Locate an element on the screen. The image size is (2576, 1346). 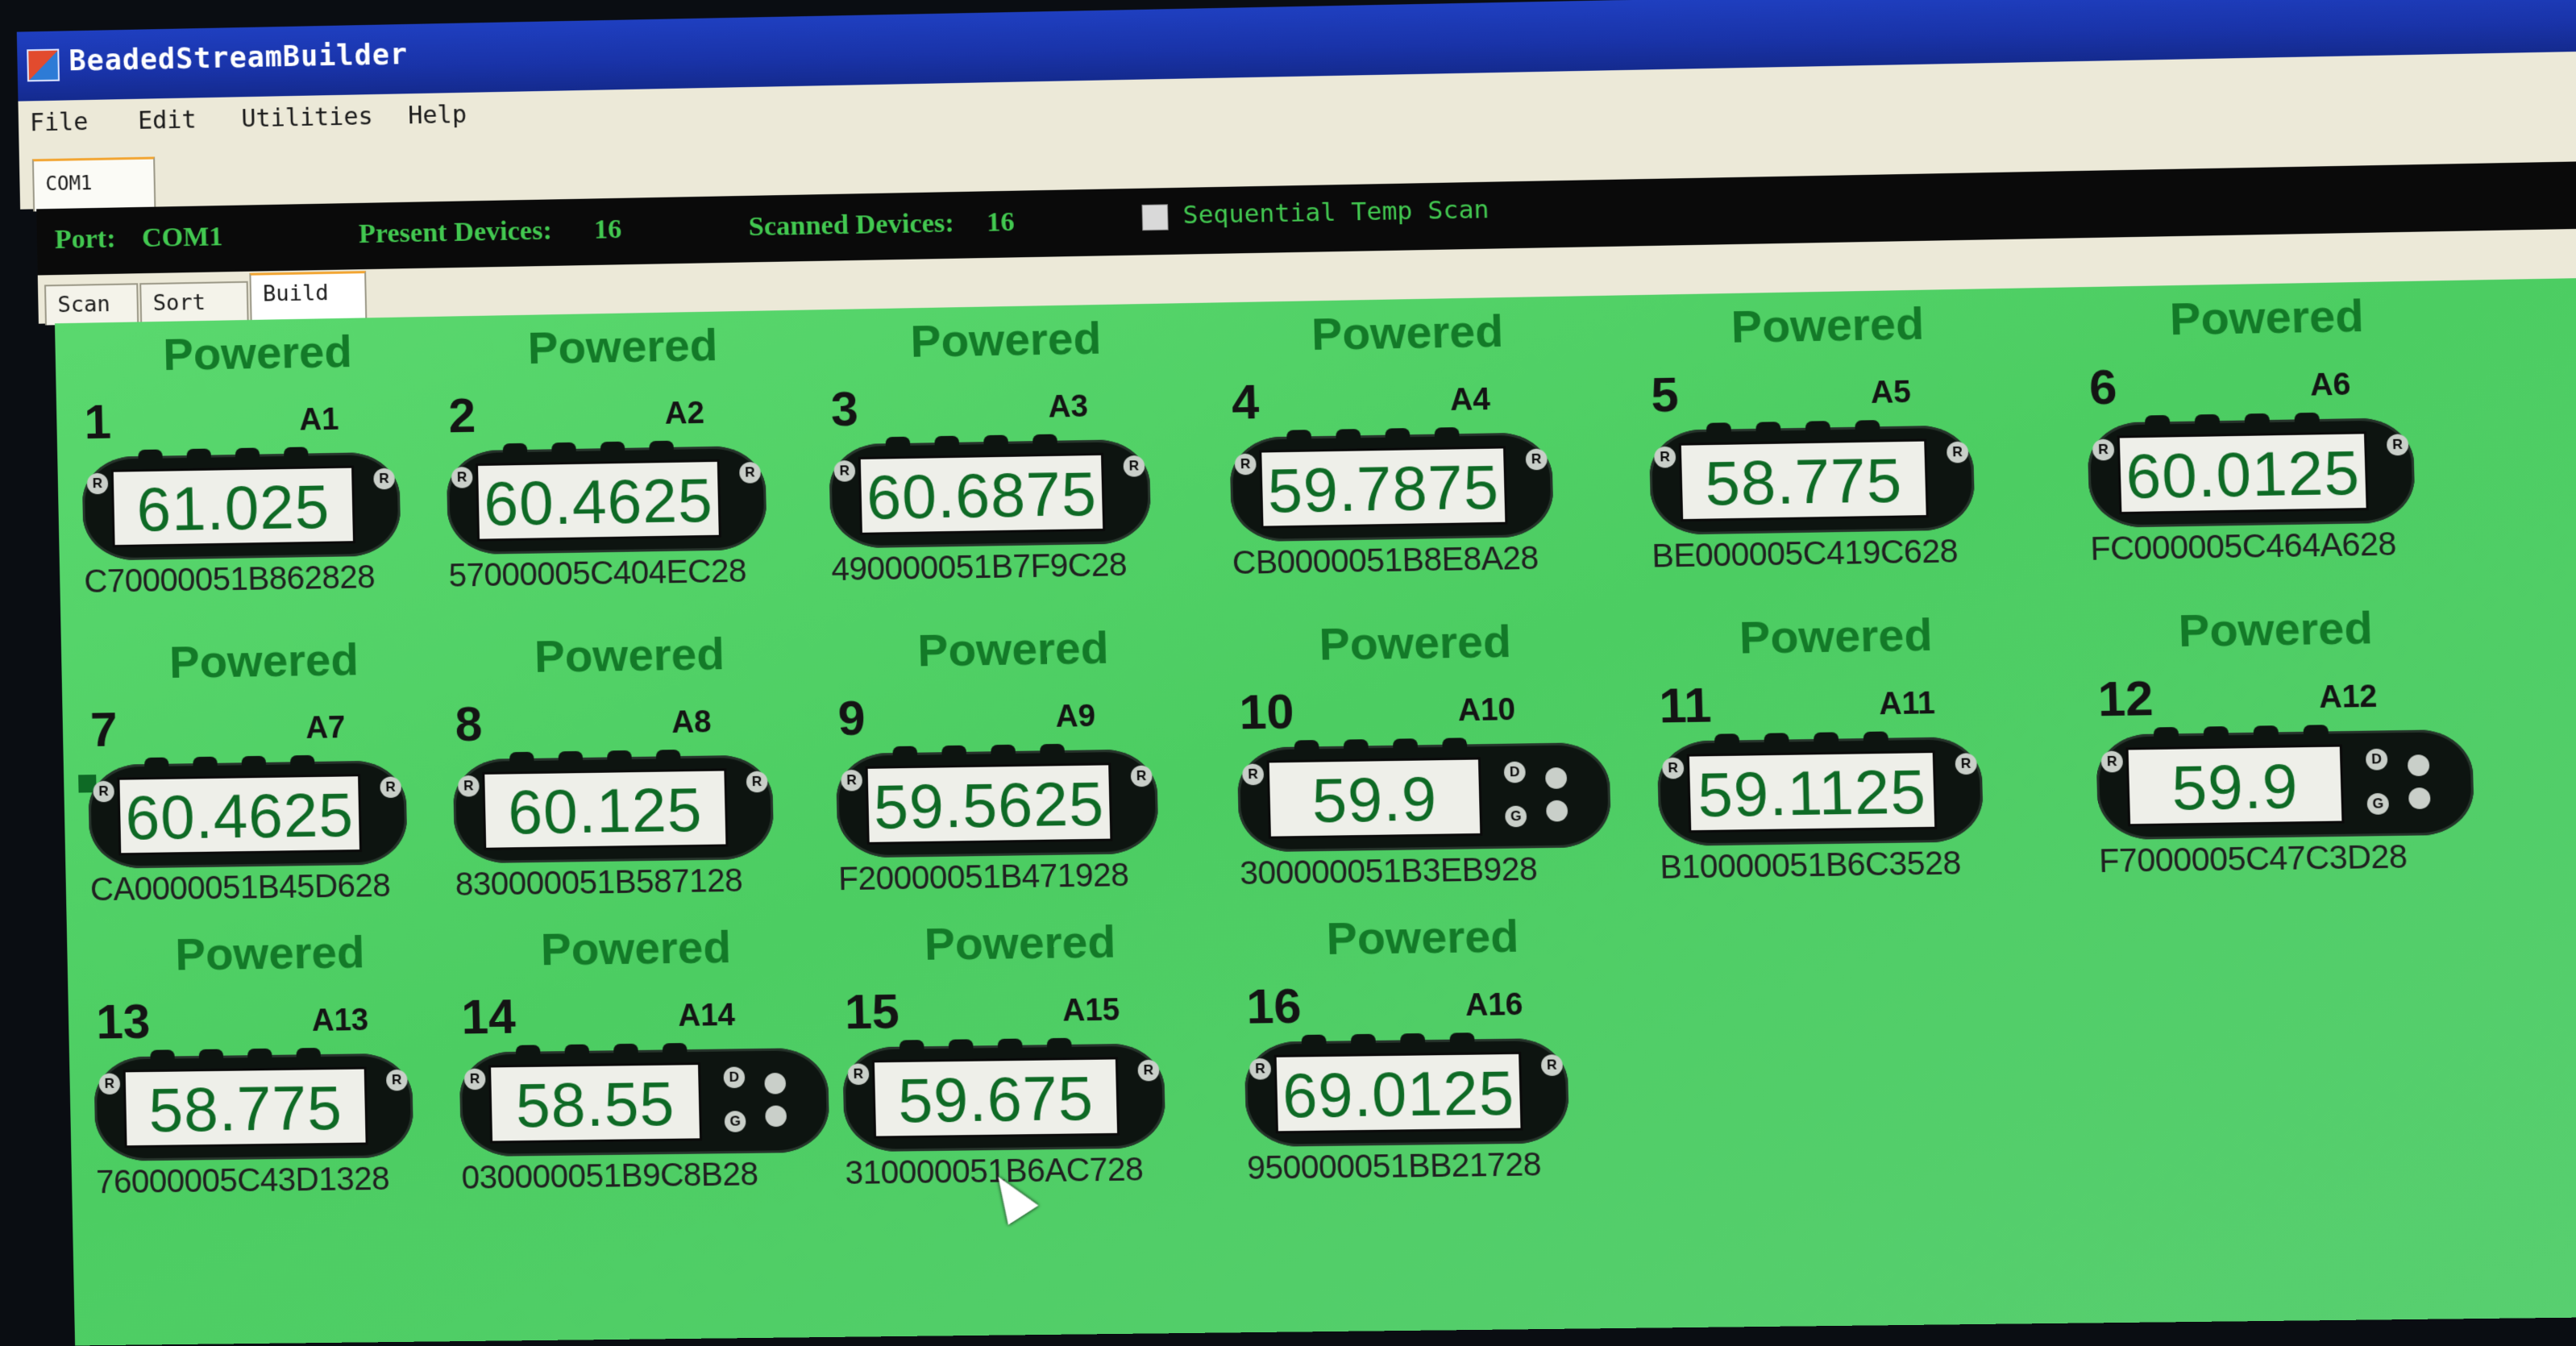
present-devices-value: 16 is located at coordinates (607, 229).